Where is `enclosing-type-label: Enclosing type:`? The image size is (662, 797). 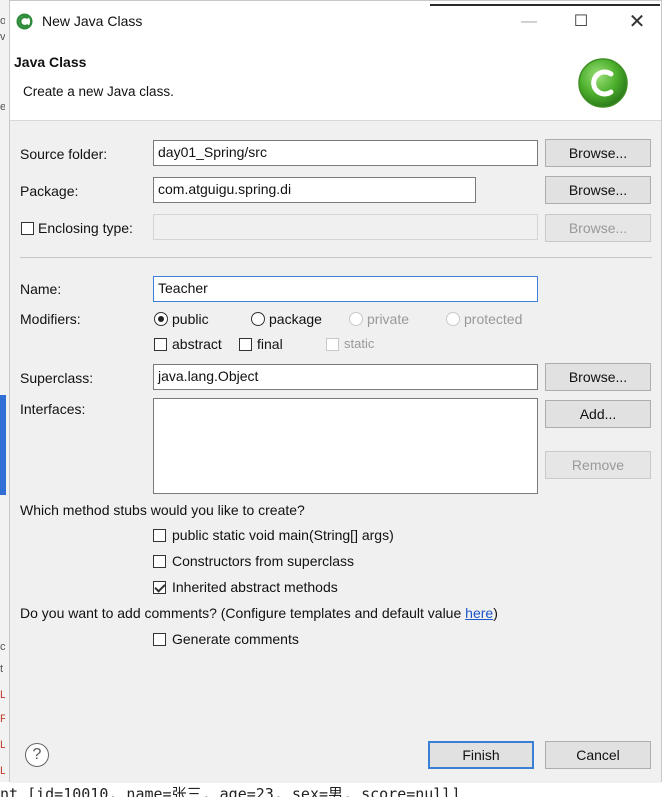
enclosing-type-label: Enclosing type: is located at coordinates (85, 228).